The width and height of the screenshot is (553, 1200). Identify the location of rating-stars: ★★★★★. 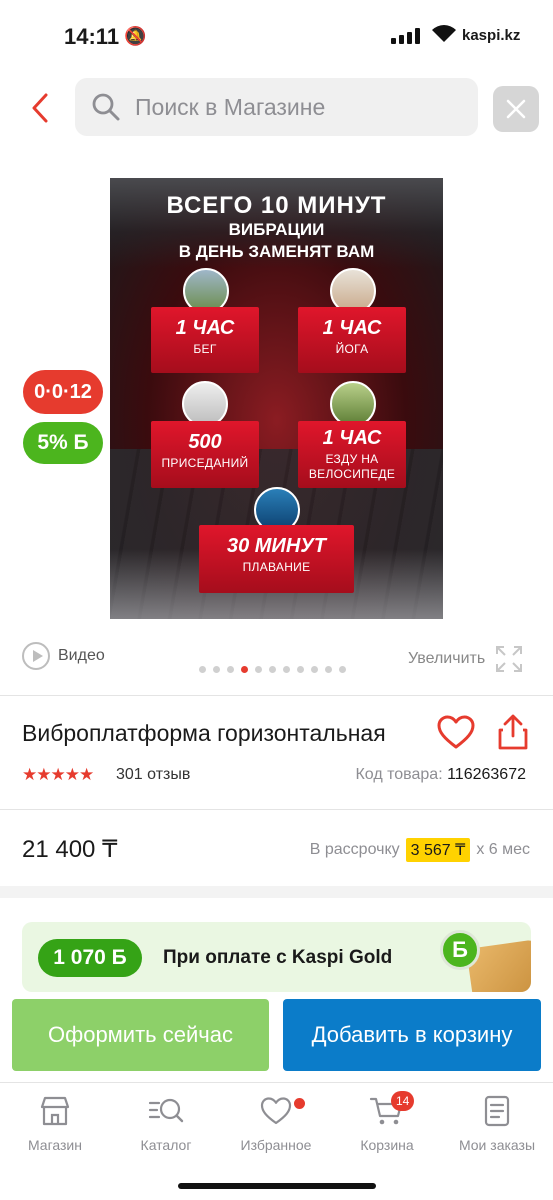
(58, 774).